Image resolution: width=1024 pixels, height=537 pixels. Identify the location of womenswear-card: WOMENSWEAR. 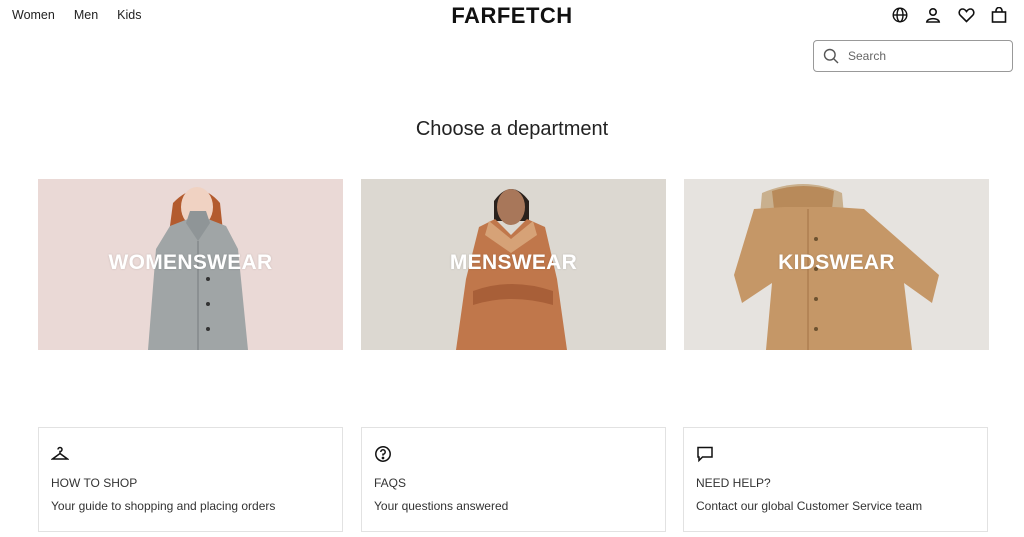
(190, 264).